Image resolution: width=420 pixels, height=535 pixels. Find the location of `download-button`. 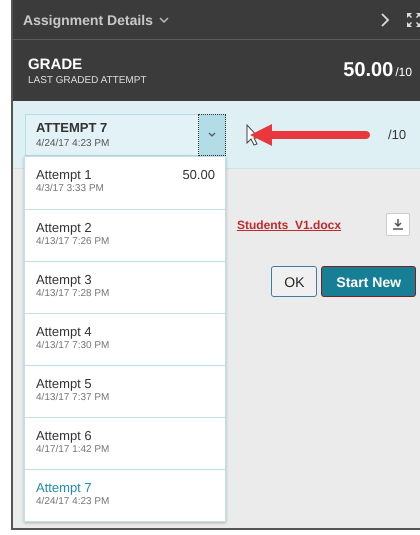

download-button is located at coordinates (398, 224).